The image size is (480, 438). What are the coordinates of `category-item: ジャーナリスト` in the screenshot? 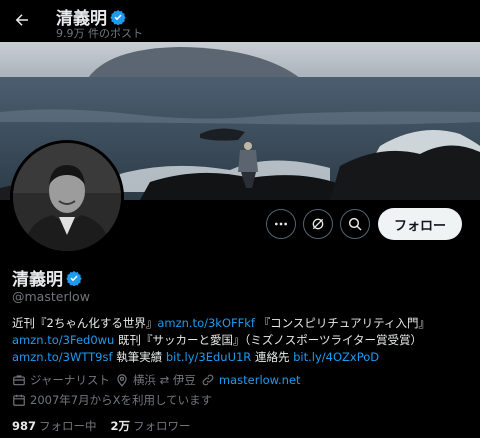 It's located at (61, 380).